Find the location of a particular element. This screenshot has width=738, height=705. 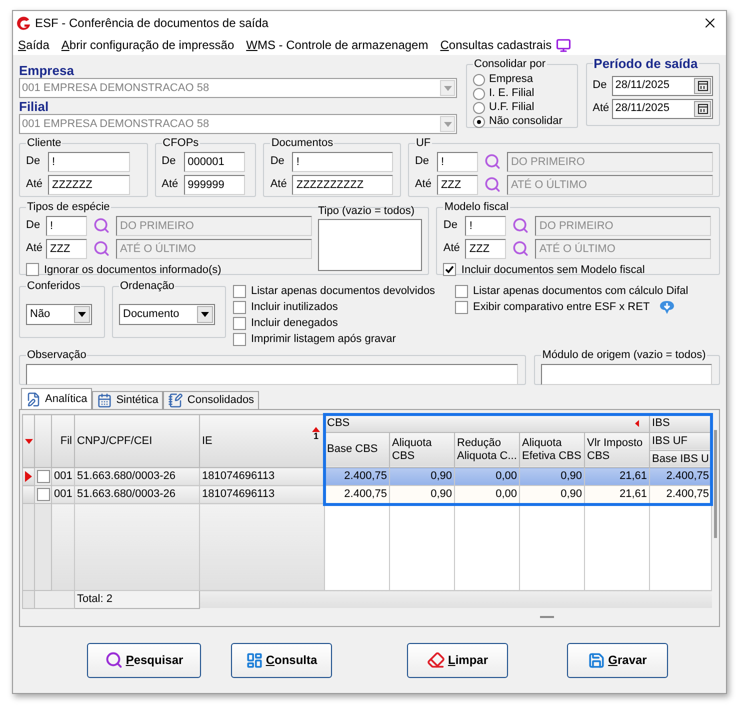

column-header: Base CBS is located at coordinates (357, 450).